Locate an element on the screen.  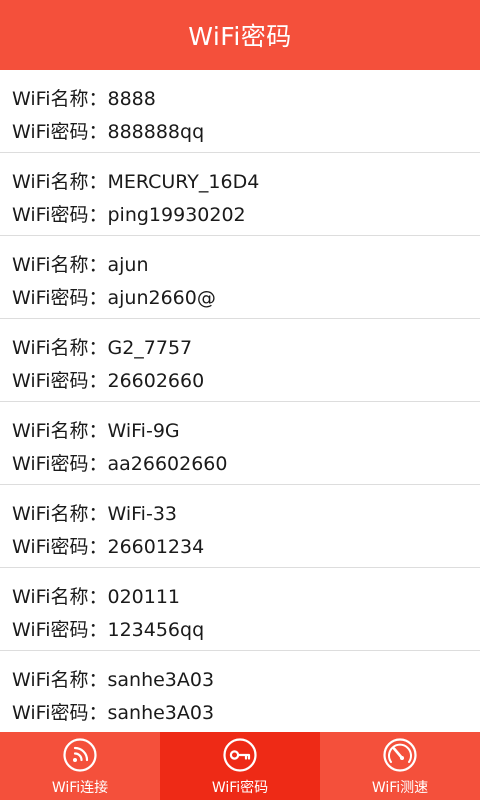
wifi-name-line: WiFi名称：sanhe3A03 is located at coordinates (113, 678).